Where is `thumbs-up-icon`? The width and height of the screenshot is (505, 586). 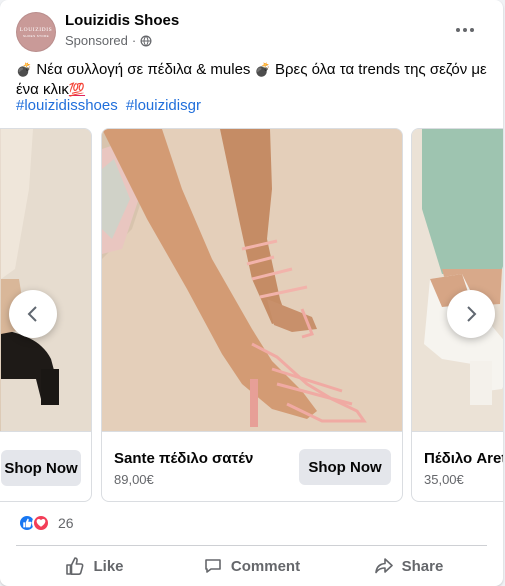
thumbs-up-icon is located at coordinates (75, 566).